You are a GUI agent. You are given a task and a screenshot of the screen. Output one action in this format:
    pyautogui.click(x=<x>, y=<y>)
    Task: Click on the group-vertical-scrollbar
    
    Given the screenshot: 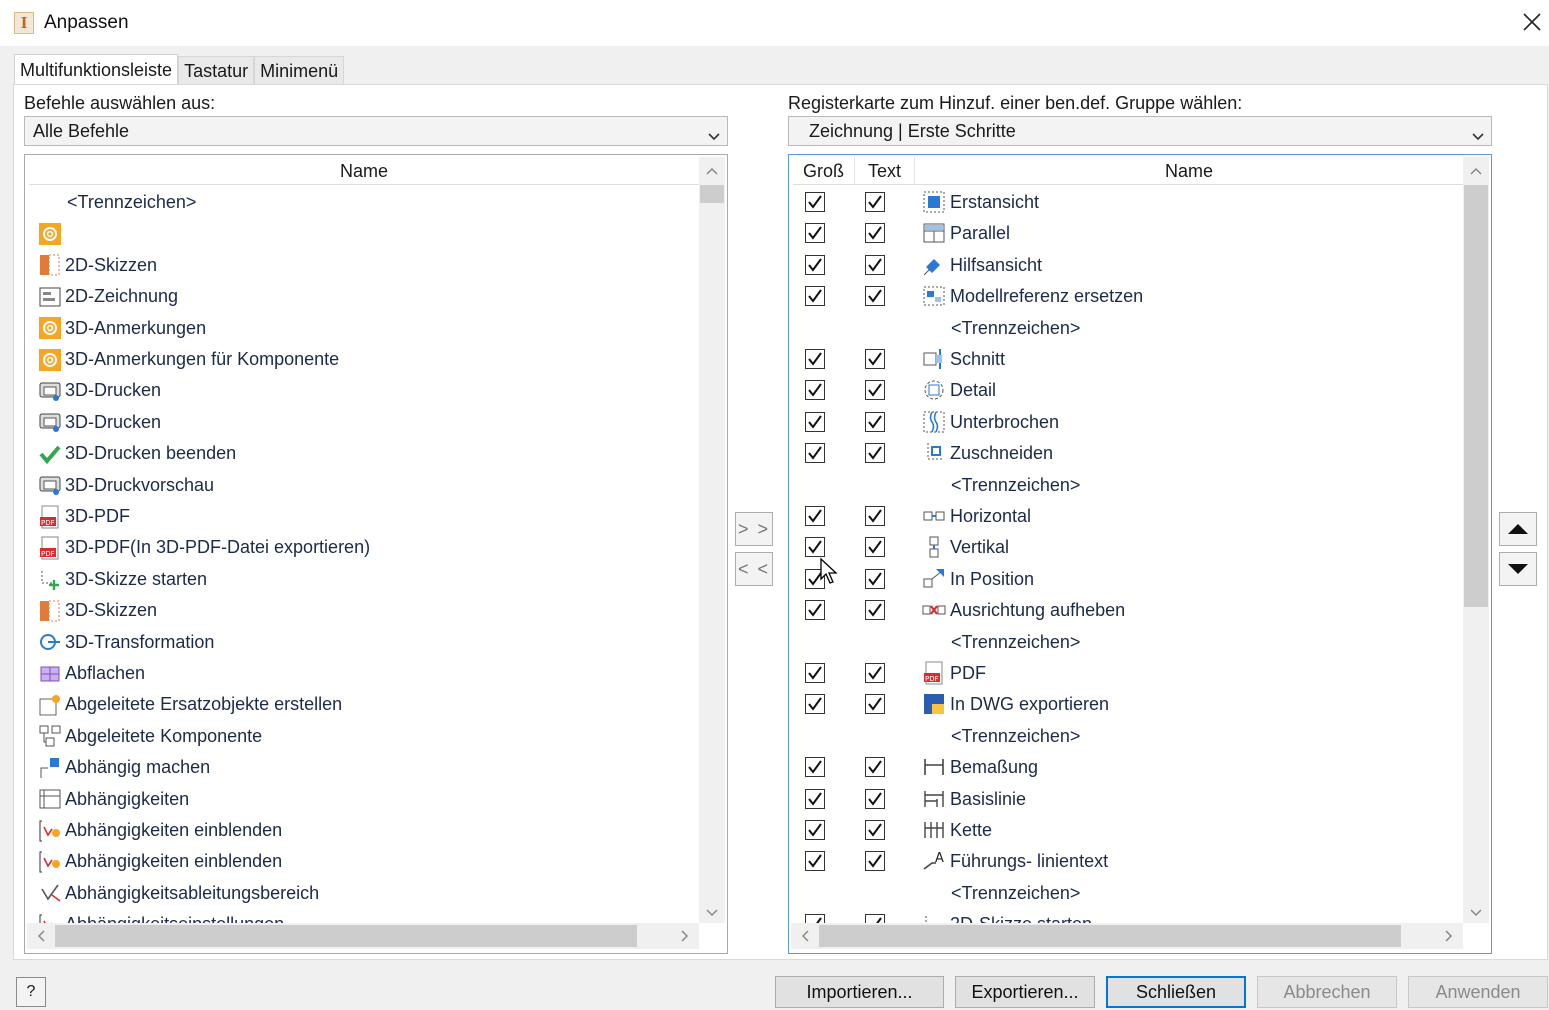 What is the action you would take?
    pyautogui.click(x=1476, y=540)
    